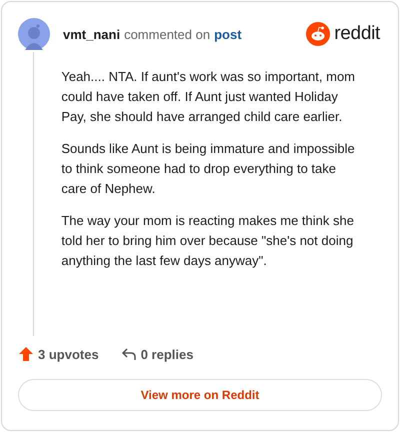 This screenshot has height=432, width=400. I want to click on brand-logo-text: reddit, so click(357, 34).